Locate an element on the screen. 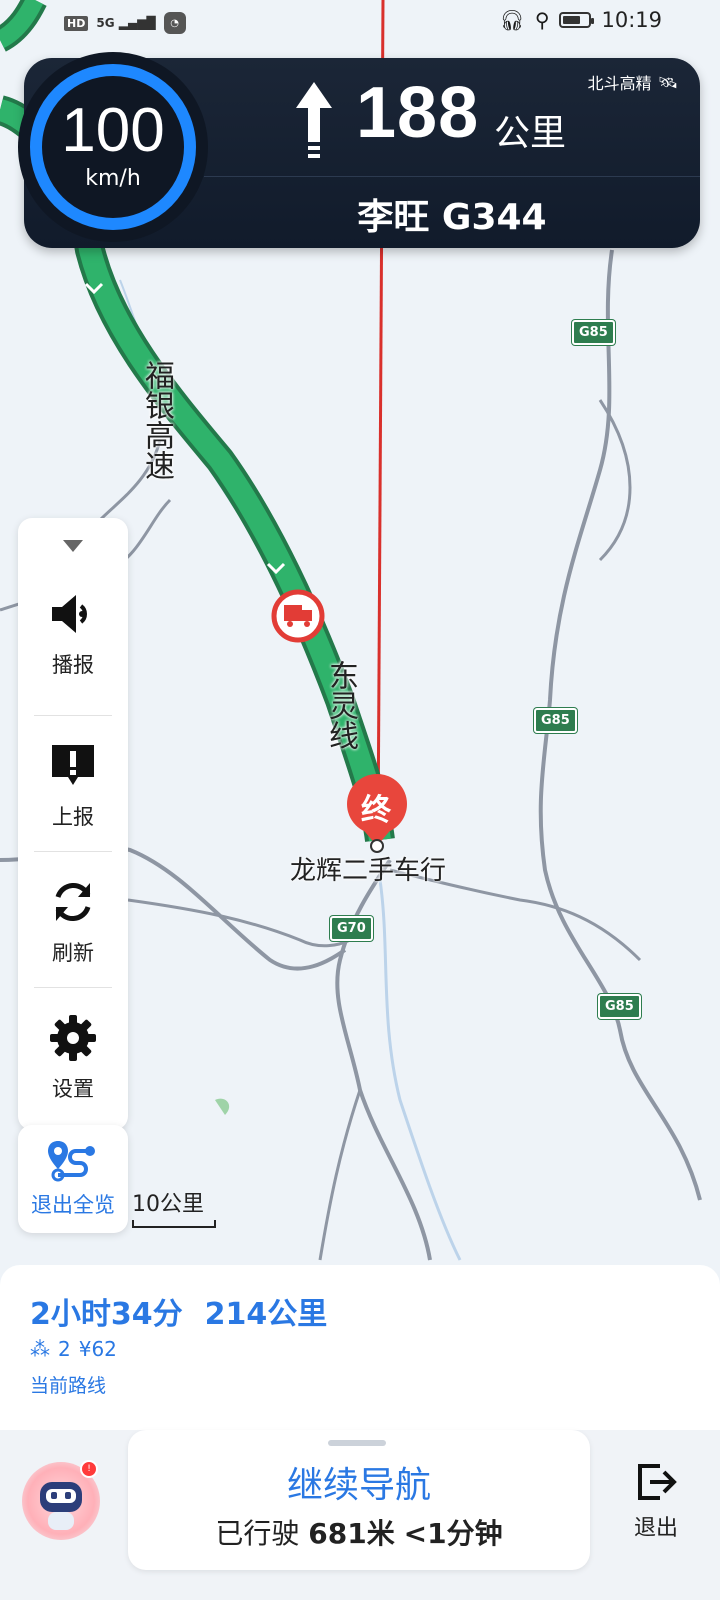  collapse-chevron-icon is located at coordinates (73, 546).